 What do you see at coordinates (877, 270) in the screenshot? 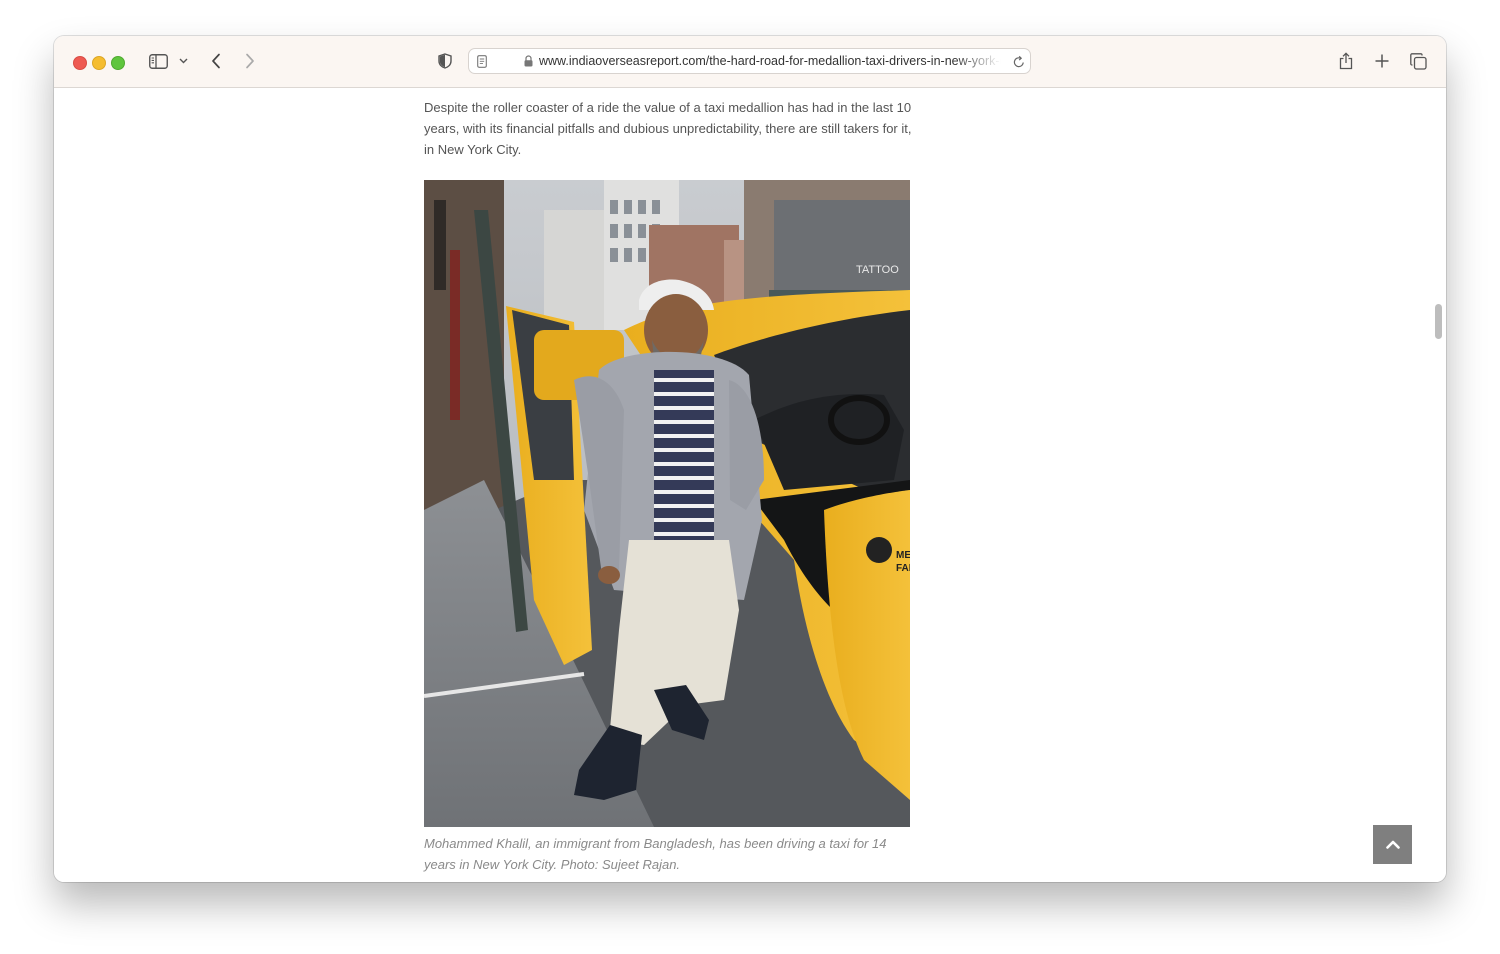
I see `store-sign-text: TATTOO` at bounding box center [877, 270].